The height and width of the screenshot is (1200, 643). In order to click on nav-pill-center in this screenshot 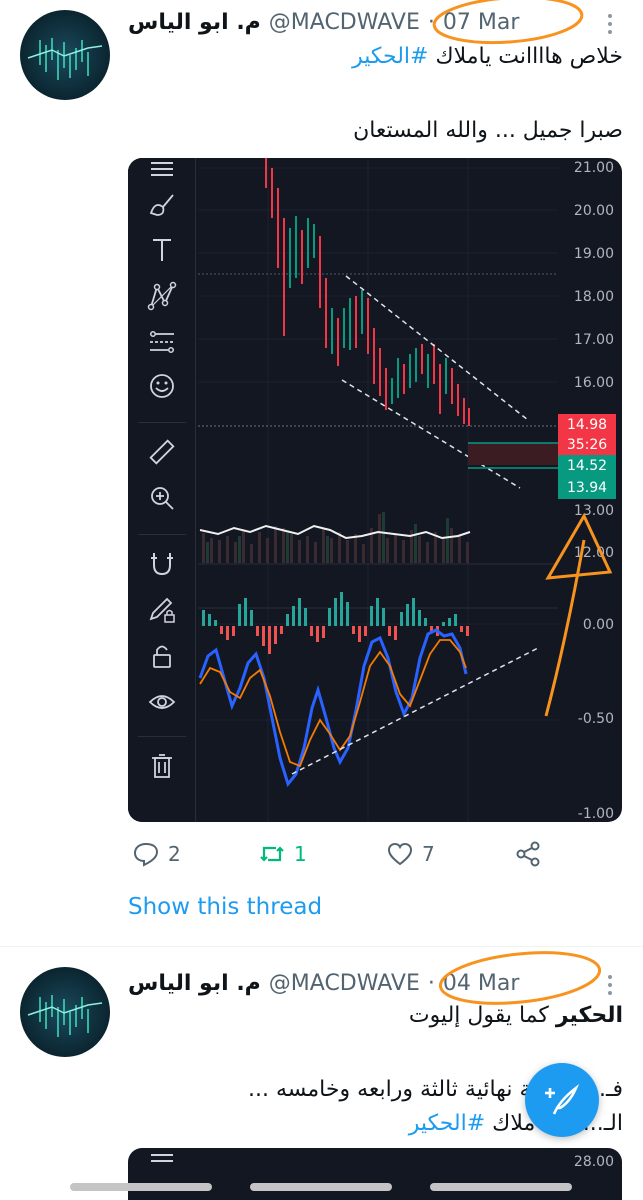, I will do `click(321, 1187)`.